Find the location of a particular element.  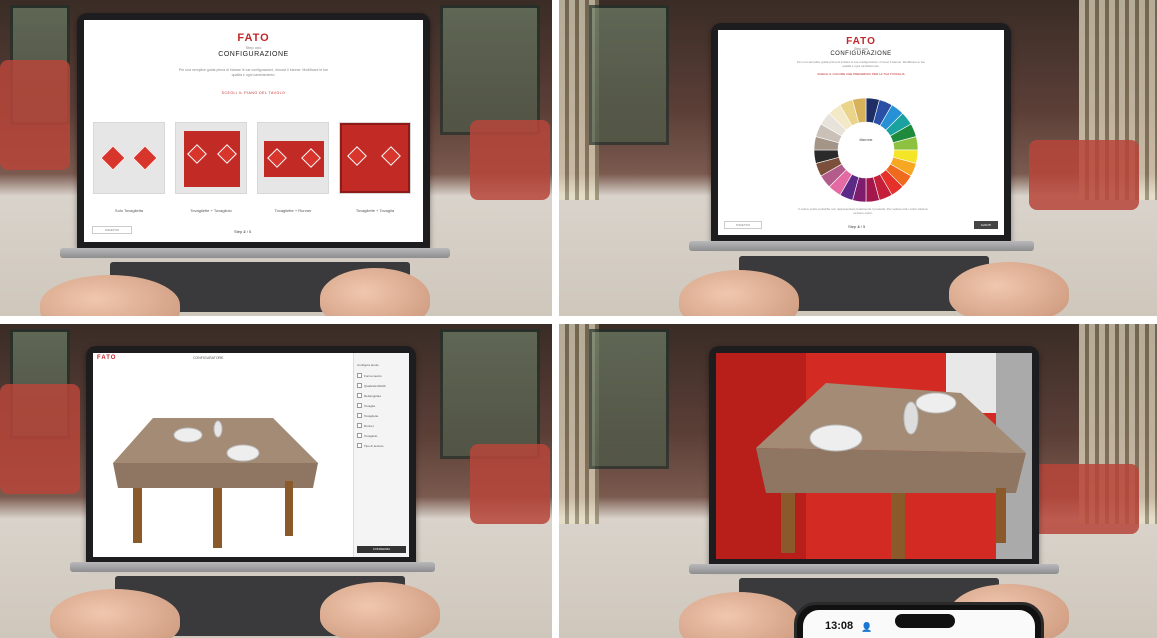

step-subtitle: Step uno is located at coordinates (253, 47).